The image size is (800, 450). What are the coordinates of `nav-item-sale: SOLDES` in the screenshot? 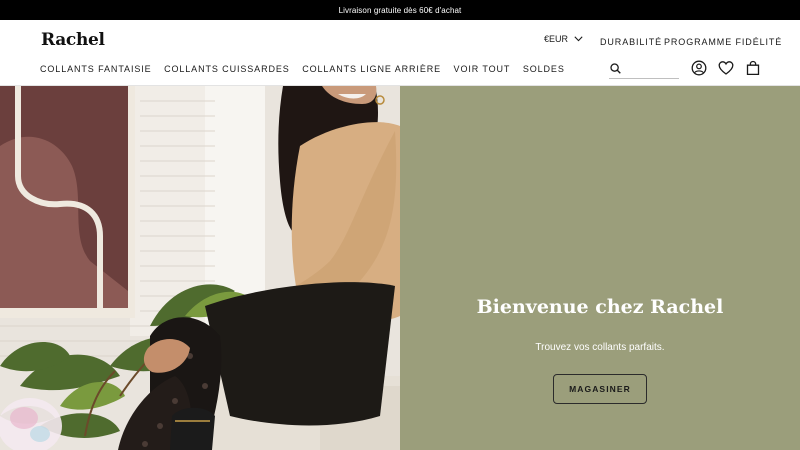 It's located at (544, 69).